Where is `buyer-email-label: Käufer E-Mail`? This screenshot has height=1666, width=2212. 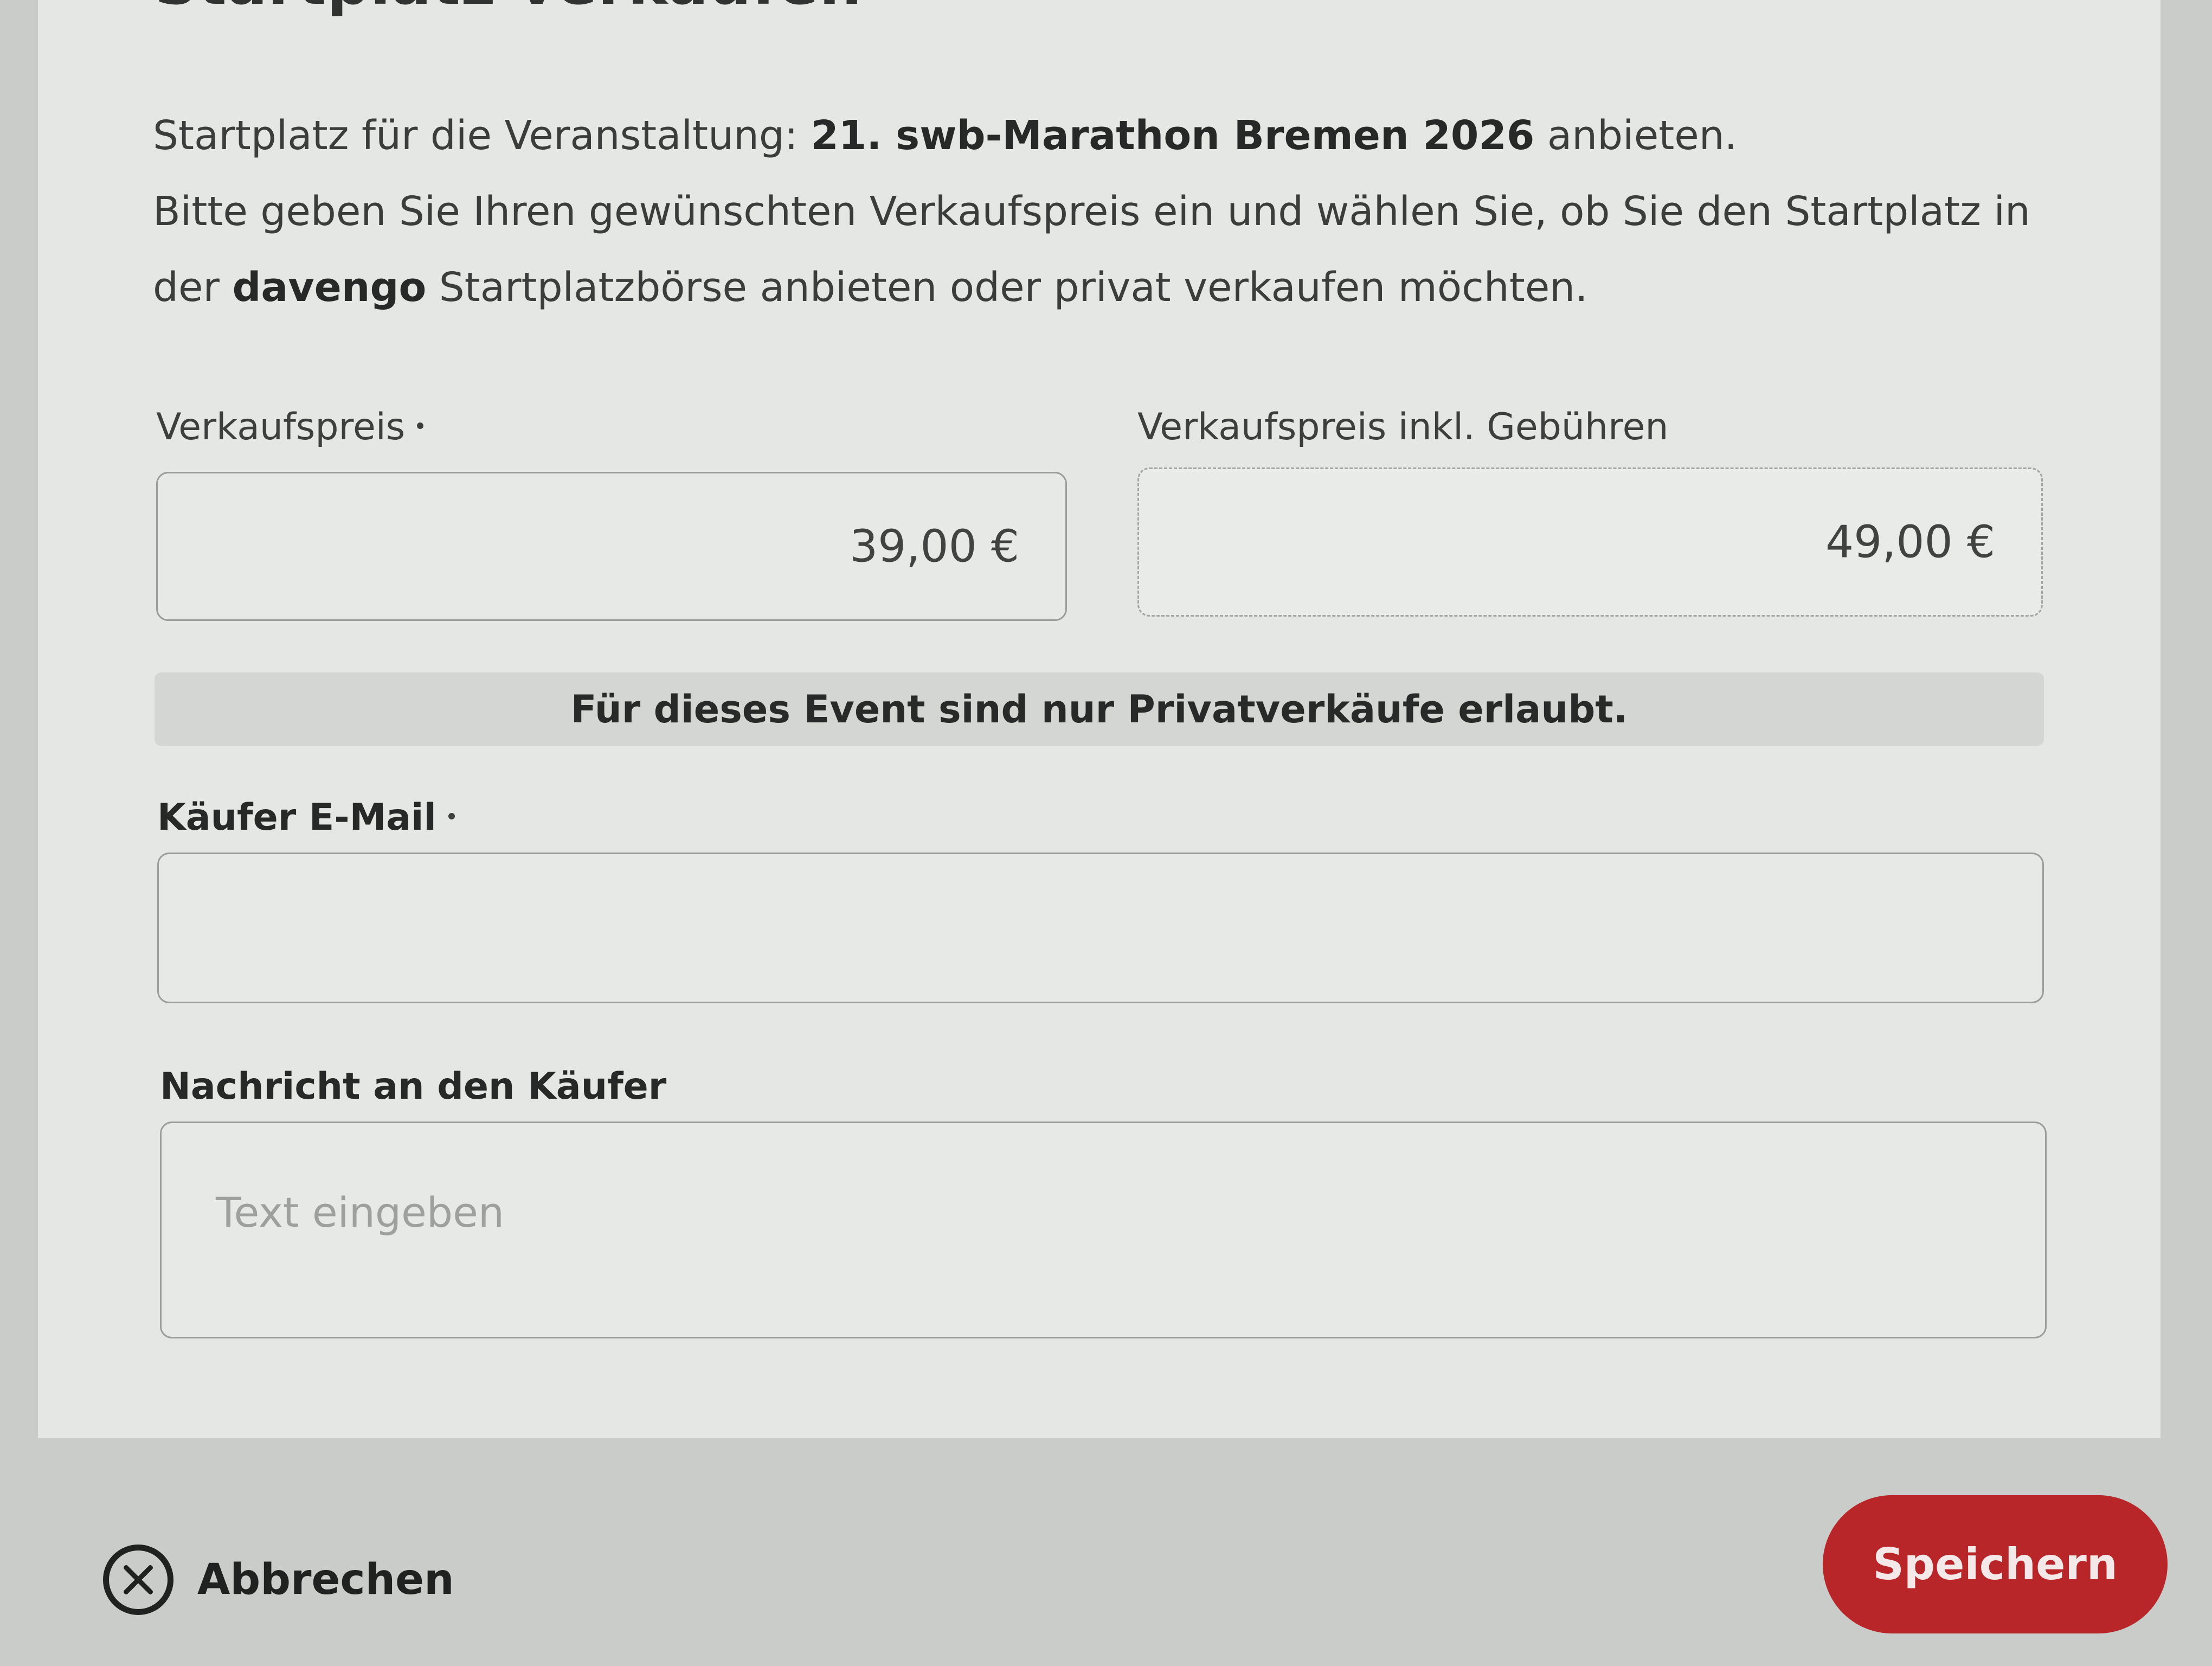
buyer-email-label: Käufer E-Mail is located at coordinates (306, 817).